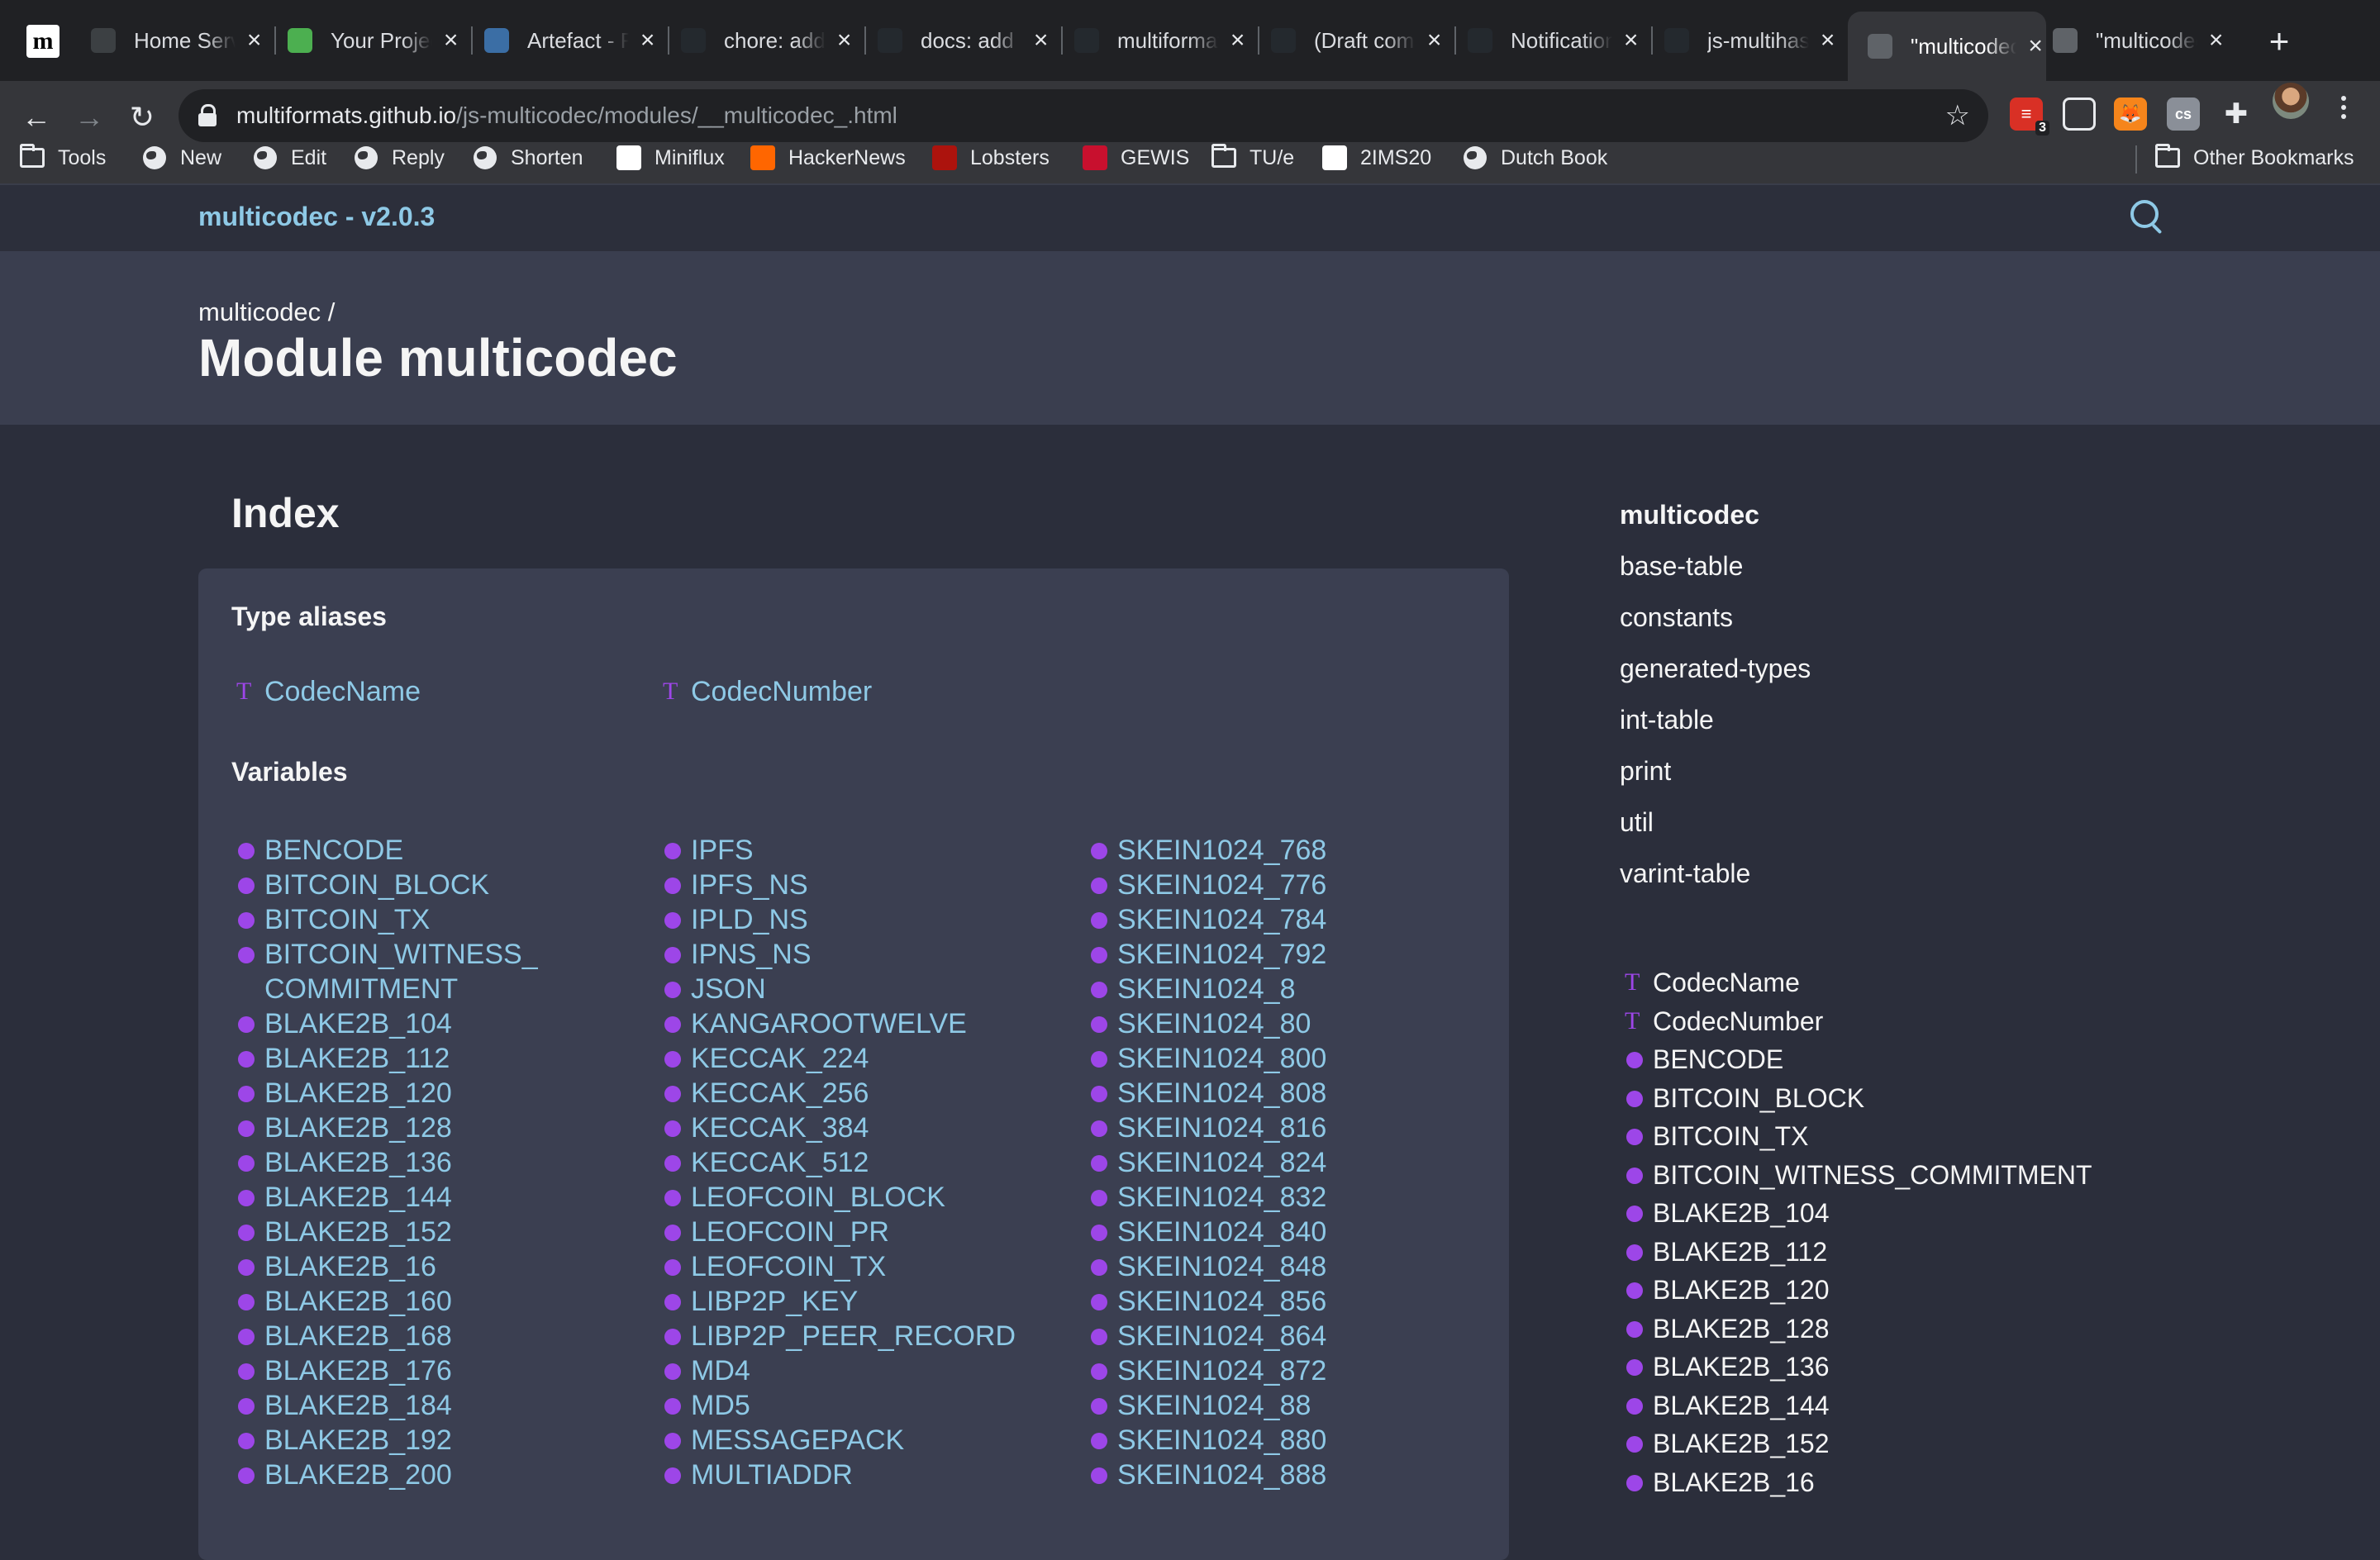  What do you see at coordinates (1252, 157) in the screenshot?
I see `bookmark-item: TU/e` at bounding box center [1252, 157].